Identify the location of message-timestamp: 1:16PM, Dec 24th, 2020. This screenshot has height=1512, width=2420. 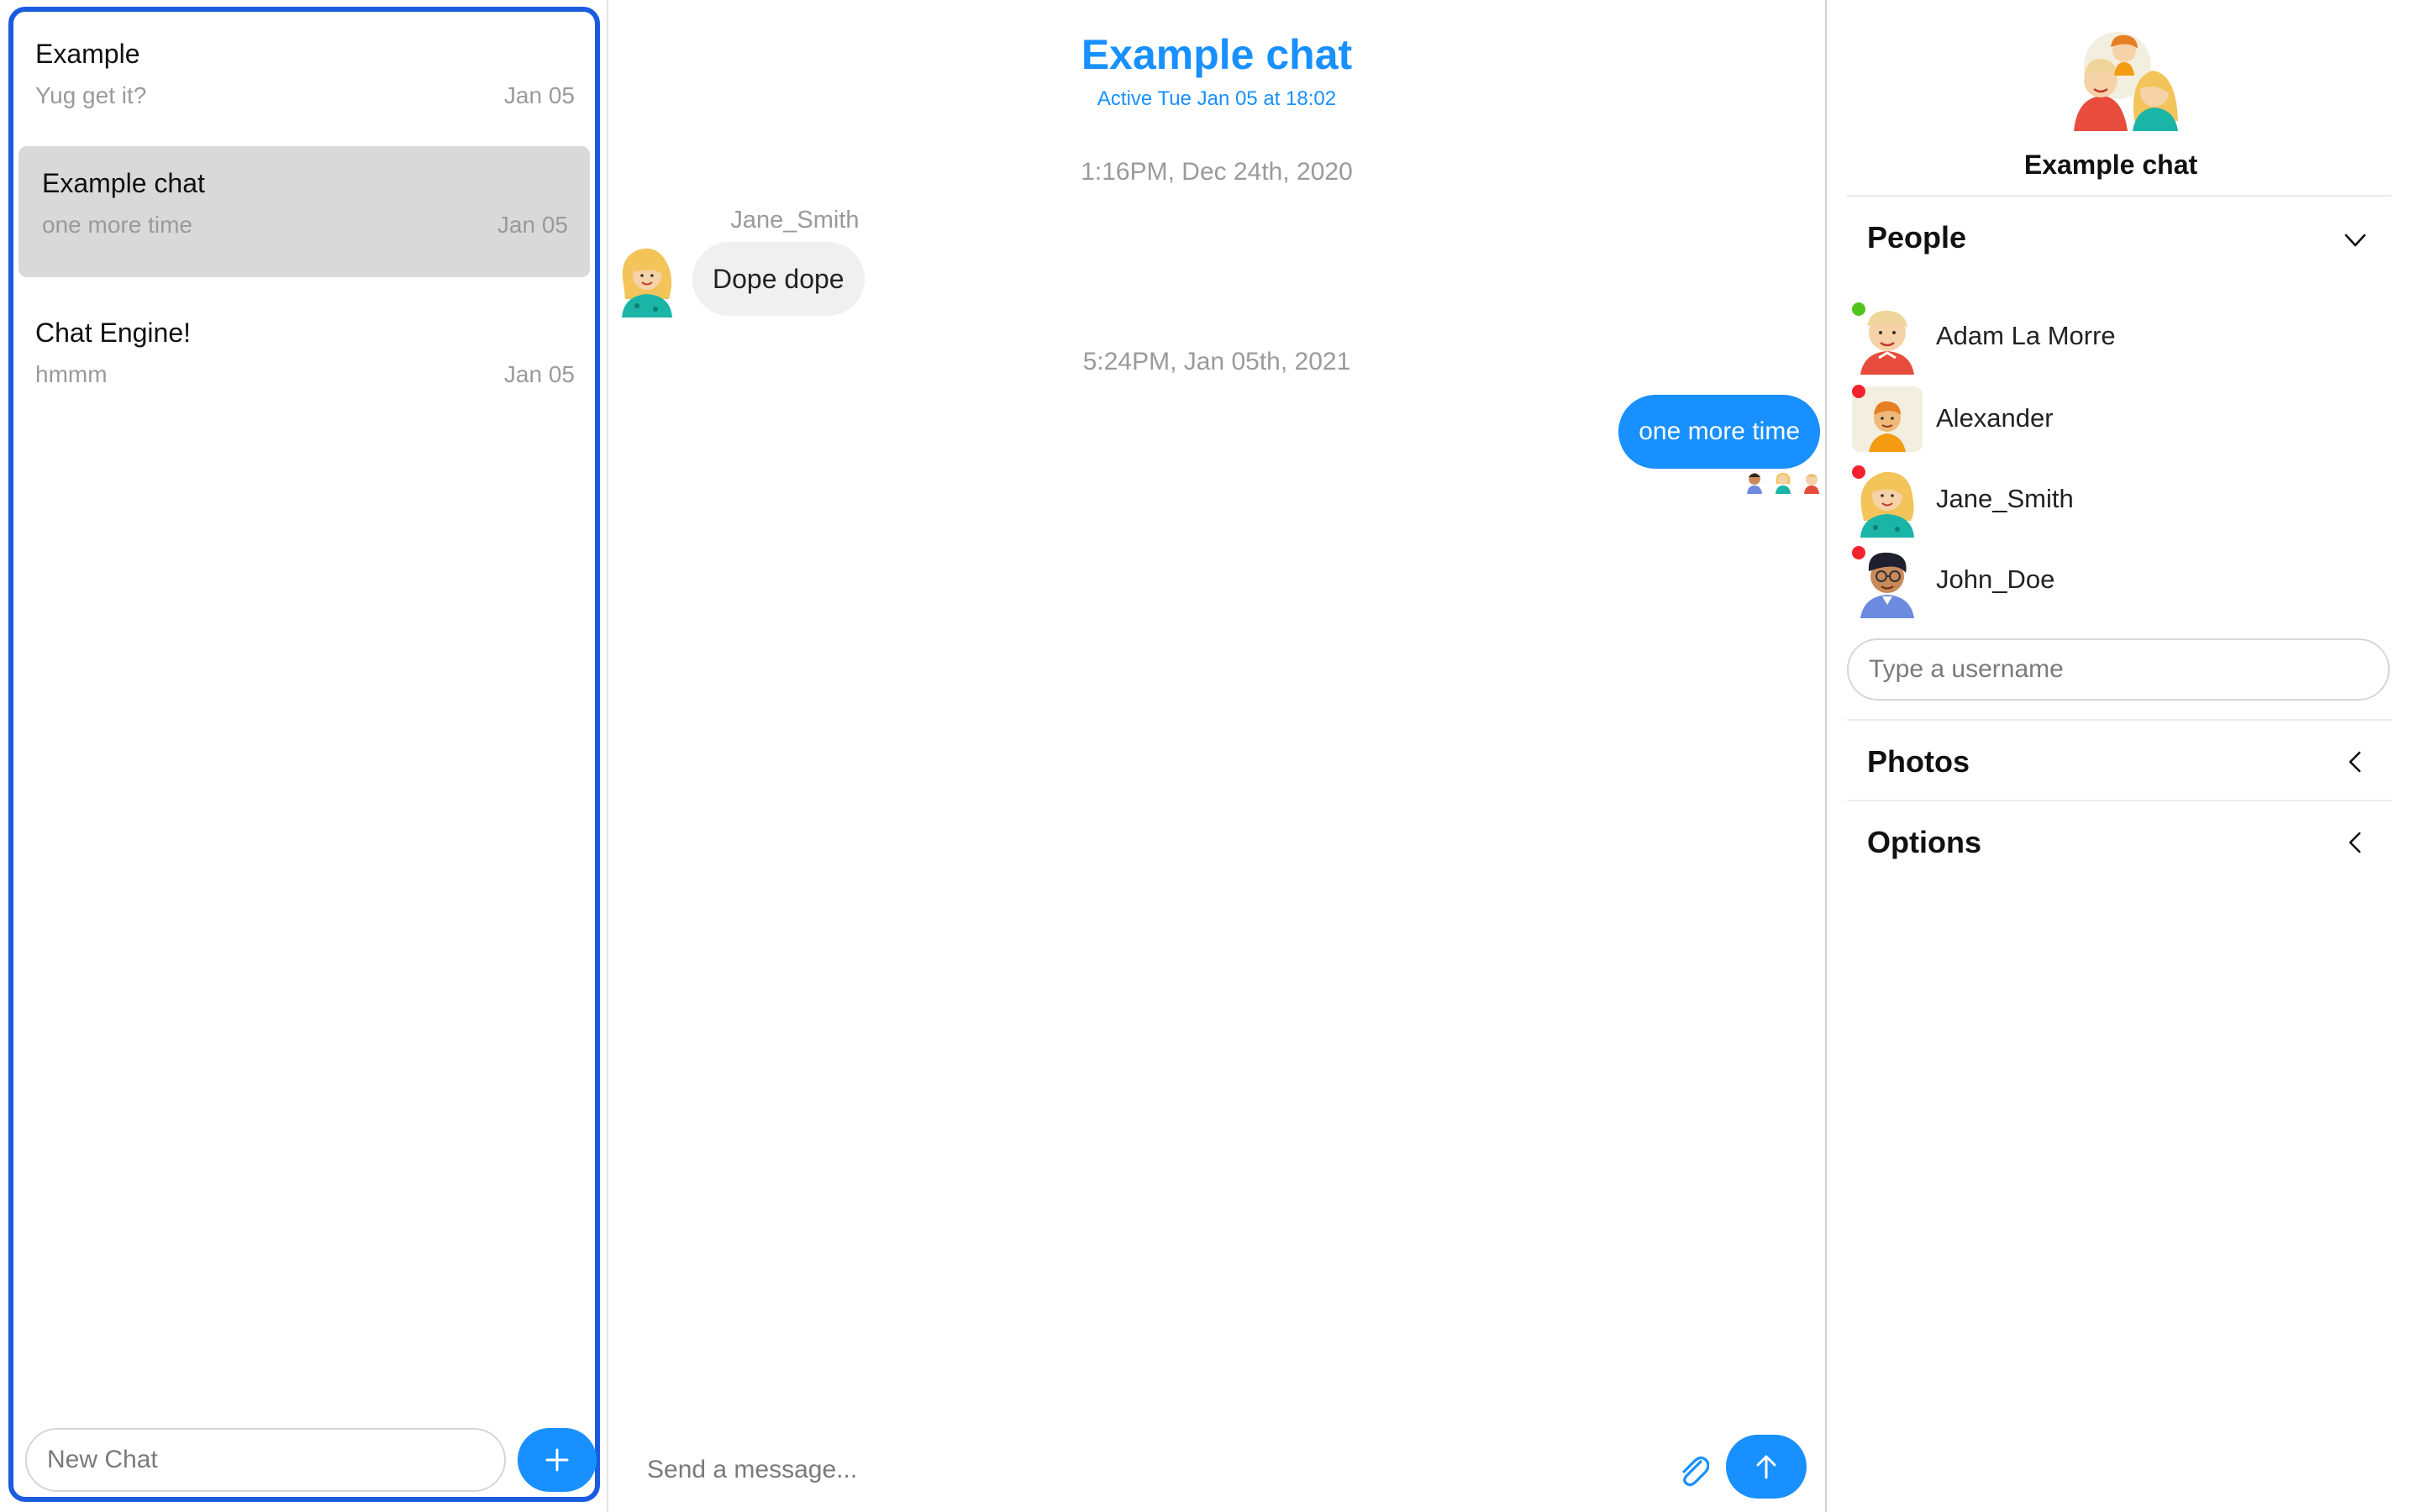
(1217, 172).